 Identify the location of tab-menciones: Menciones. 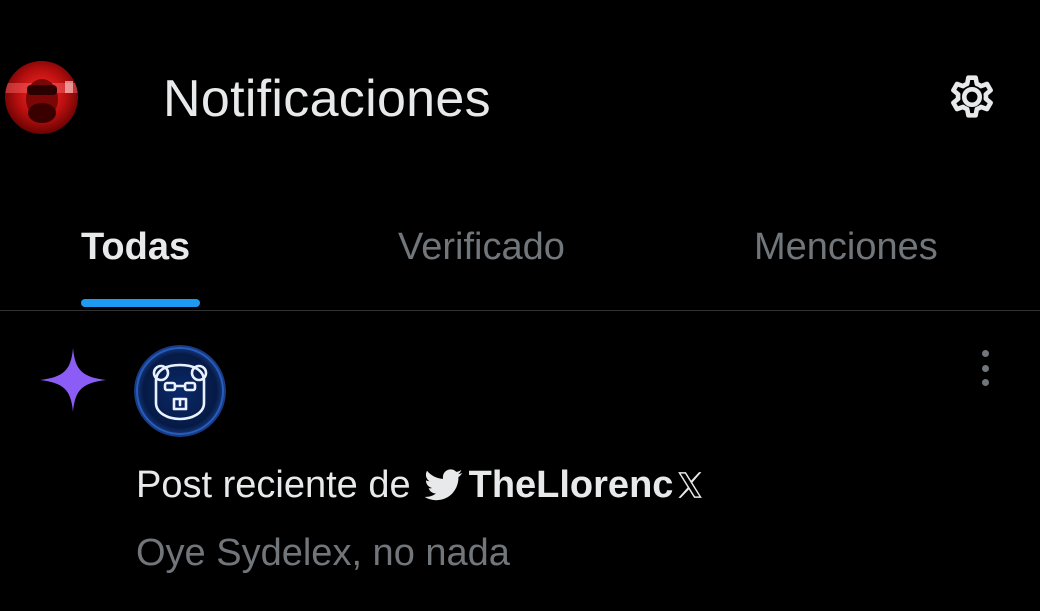
(860, 255).